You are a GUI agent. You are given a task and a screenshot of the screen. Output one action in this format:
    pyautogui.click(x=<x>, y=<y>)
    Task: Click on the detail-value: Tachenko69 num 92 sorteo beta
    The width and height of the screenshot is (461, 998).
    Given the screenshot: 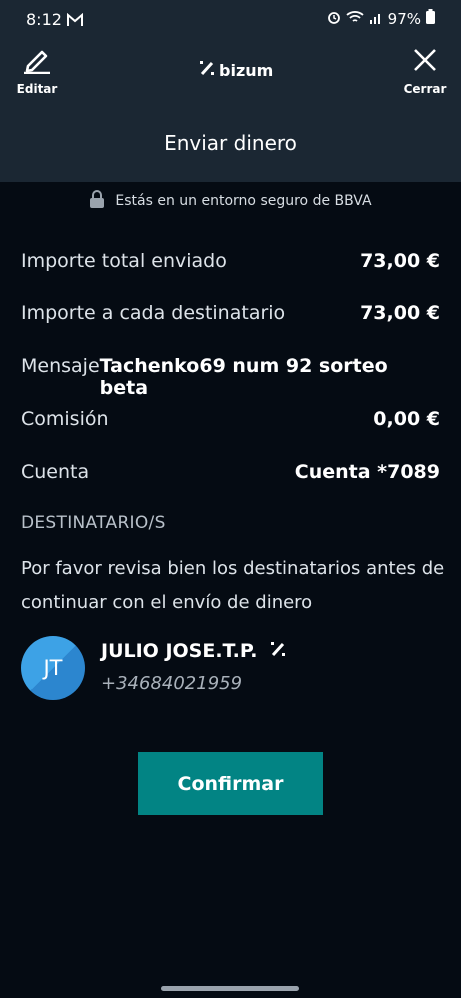 What is the action you would take?
    pyautogui.click(x=243, y=377)
    